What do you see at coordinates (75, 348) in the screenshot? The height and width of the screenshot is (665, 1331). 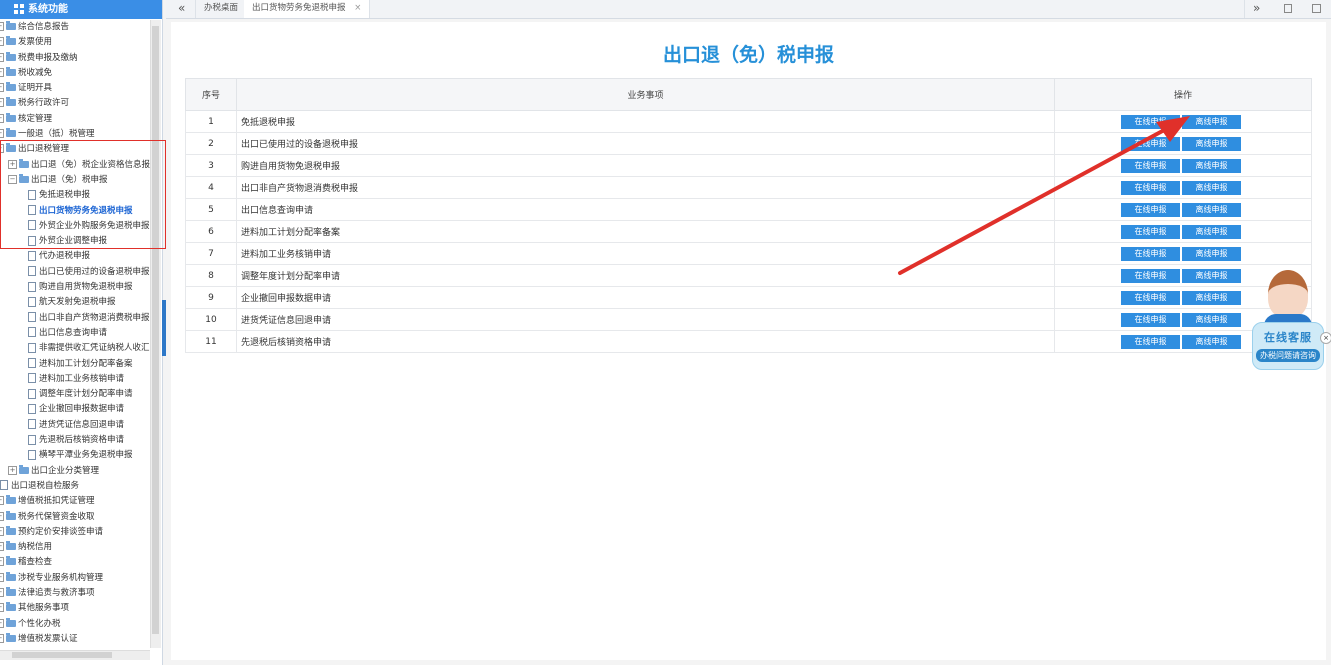 I see `sidebar-item: 非需提供收汇凭证纳税人收汇` at bounding box center [75, 348].